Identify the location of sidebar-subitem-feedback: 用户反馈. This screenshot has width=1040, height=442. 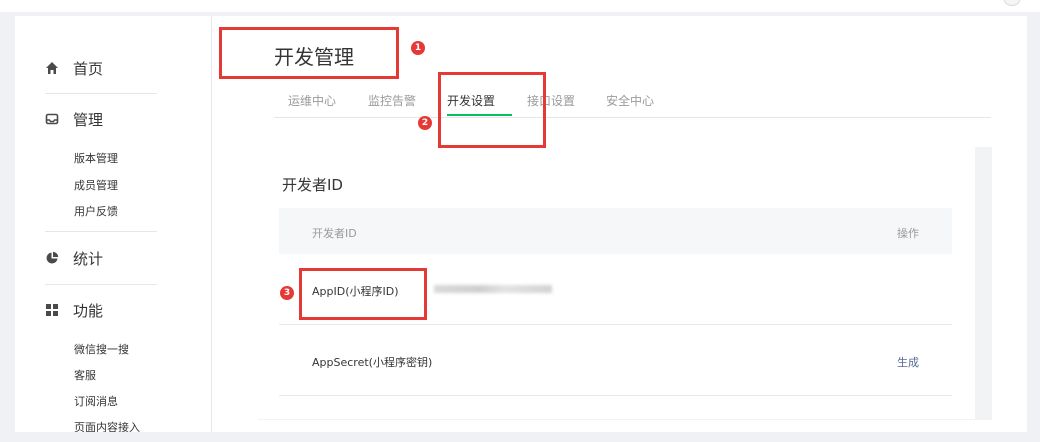
(96, 211).